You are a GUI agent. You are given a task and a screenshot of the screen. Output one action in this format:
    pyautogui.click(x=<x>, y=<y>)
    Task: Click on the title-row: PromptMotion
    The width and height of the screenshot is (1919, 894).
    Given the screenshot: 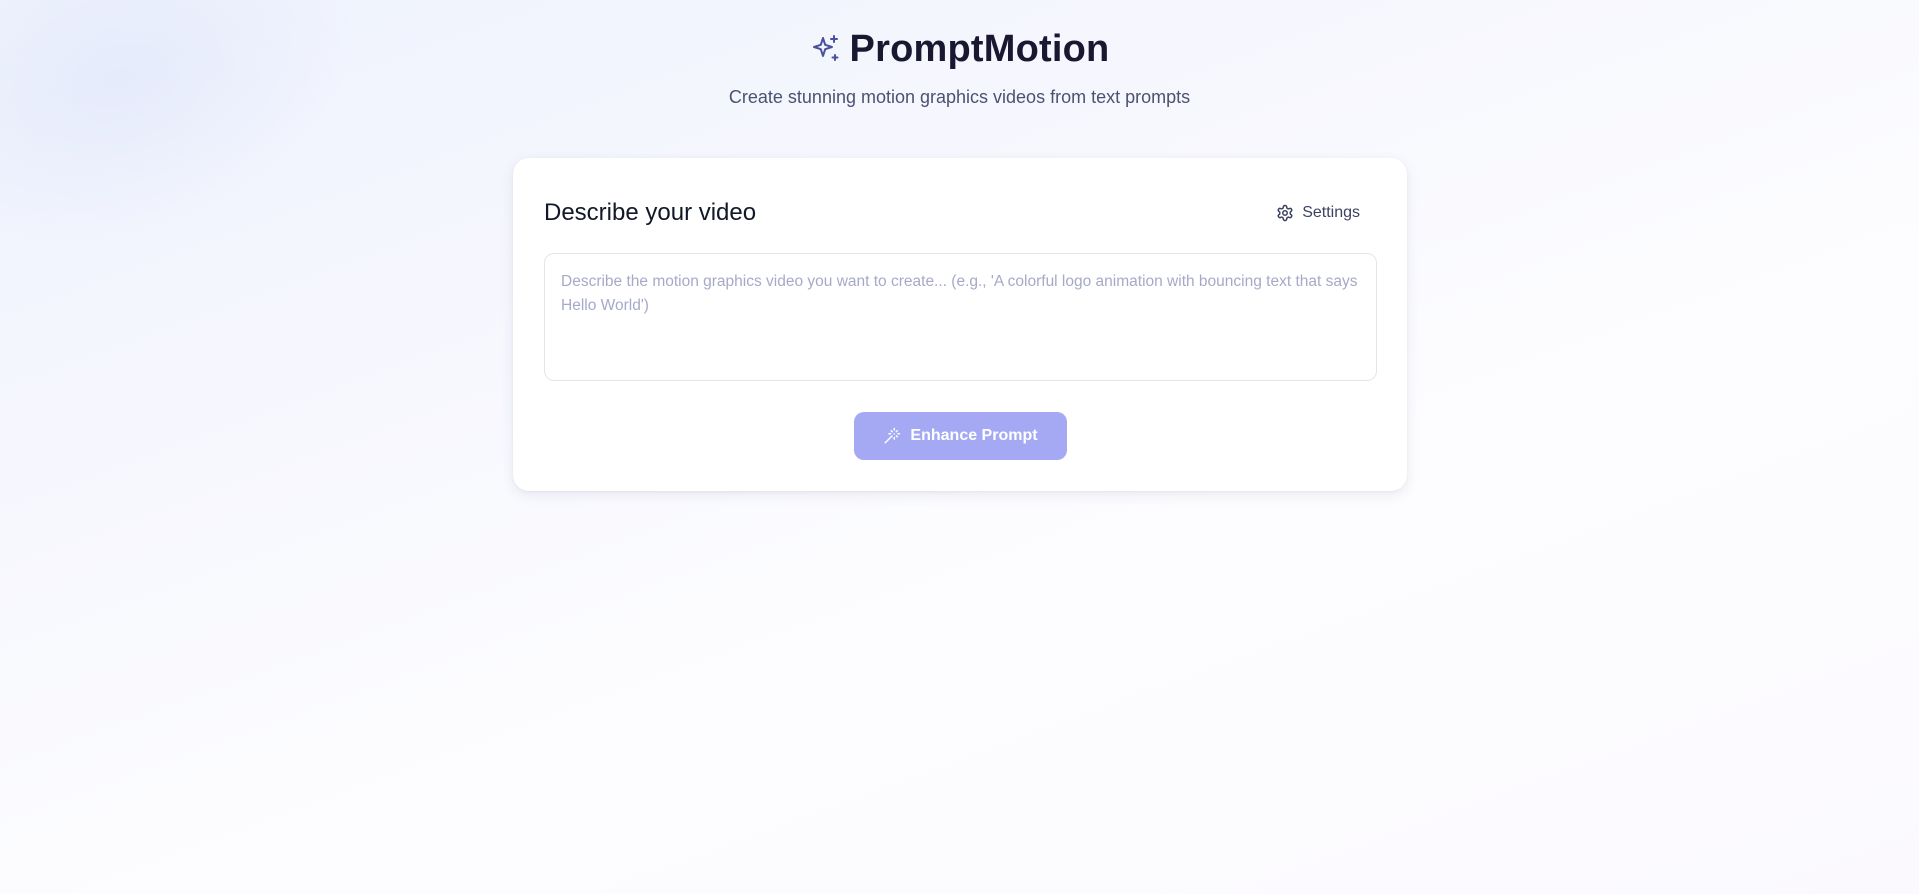 What is the action you would take?
    pyautogui.click(x=960, y=49)
    